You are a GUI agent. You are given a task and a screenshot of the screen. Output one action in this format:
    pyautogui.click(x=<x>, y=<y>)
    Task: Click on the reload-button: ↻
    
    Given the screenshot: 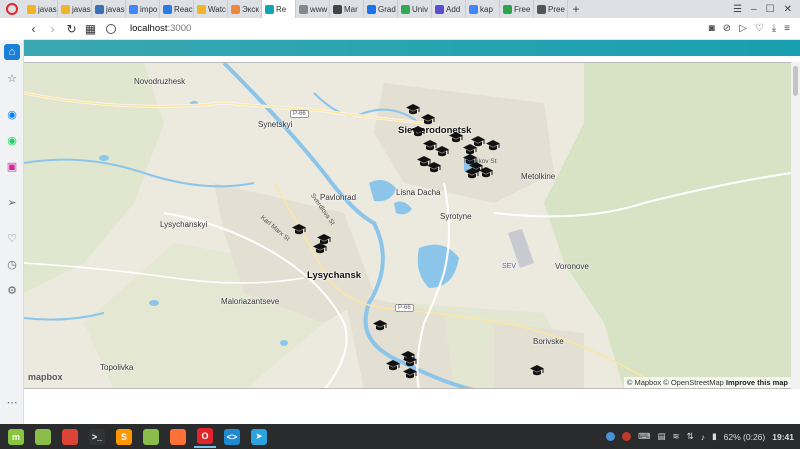 What is the action you would take?
    pyautogui.click(x=71, y=29)
    